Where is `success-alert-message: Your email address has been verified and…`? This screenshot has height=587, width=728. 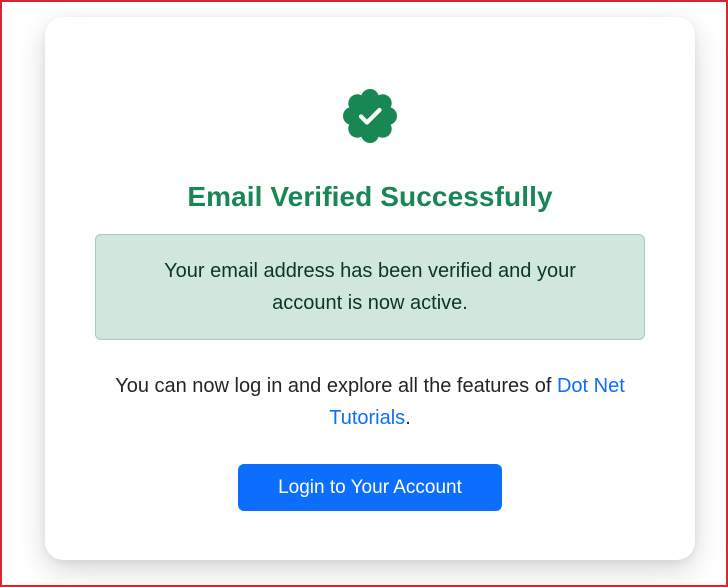
success-alert-message: Your email address has been verified and… is located at coordinates (370, 287).